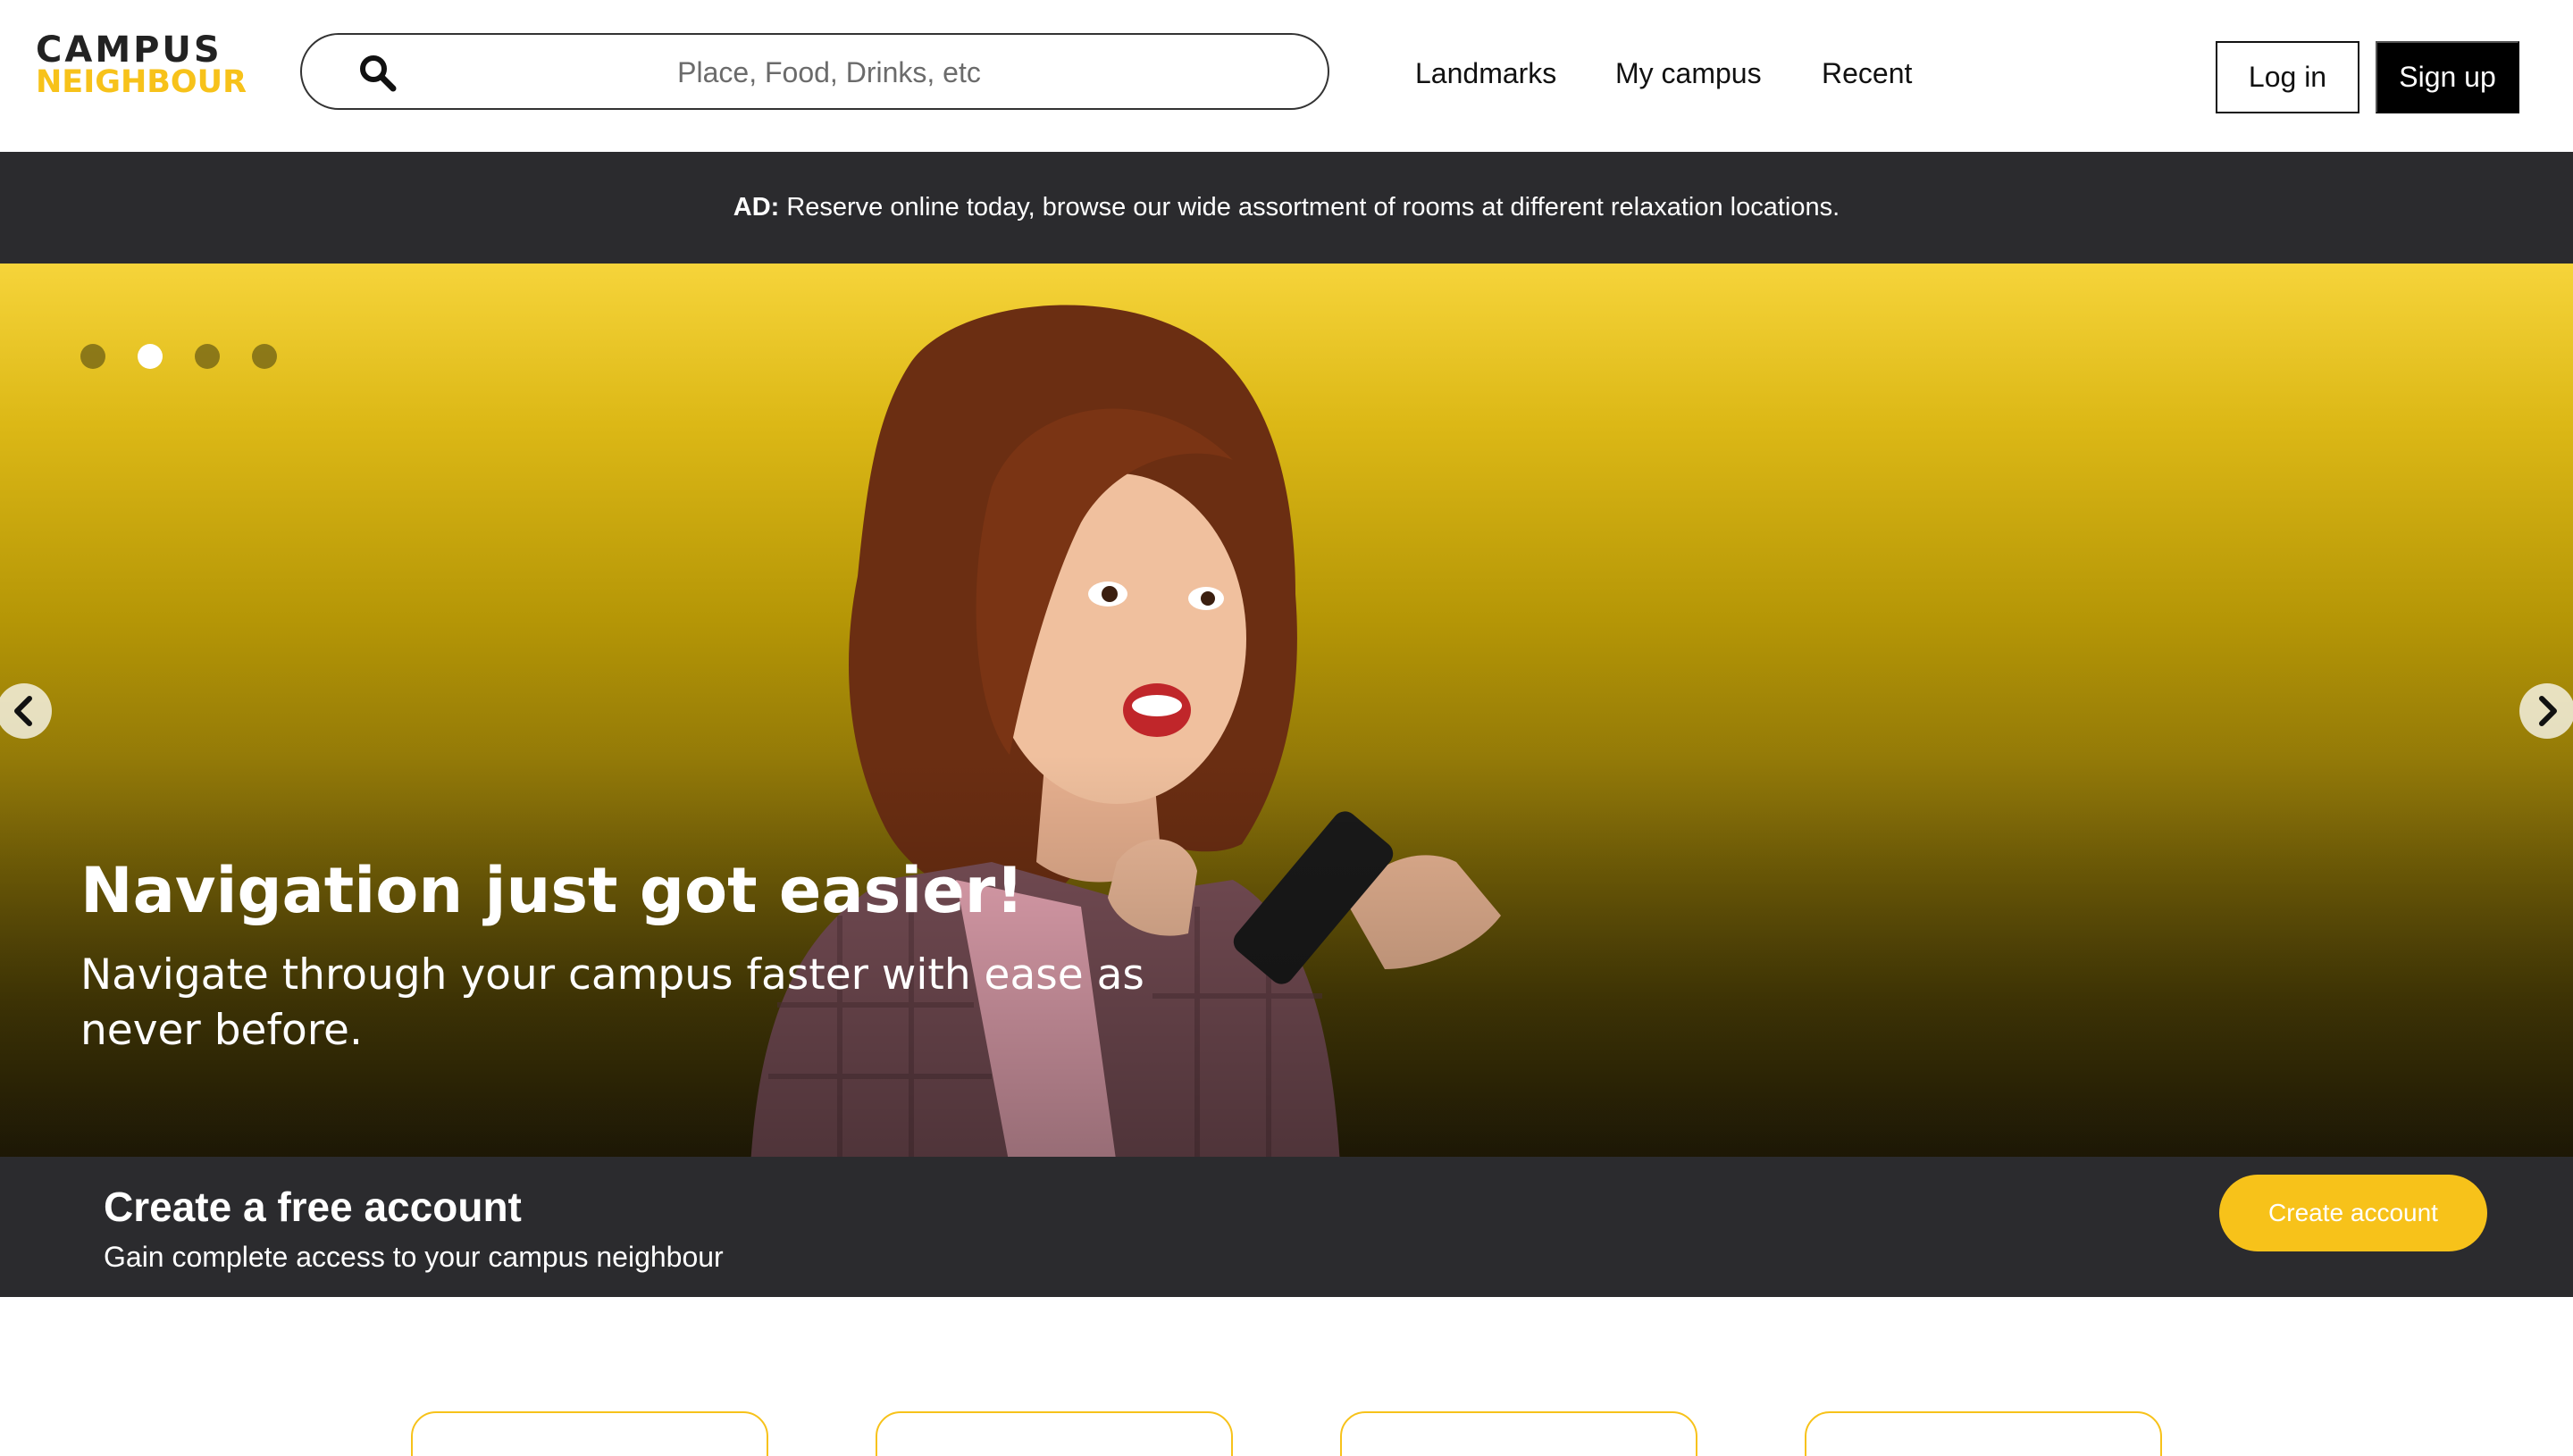 This screenshot has height=1456, width=2573. Describe the element at coordinates (829, 72) in the screenshot. I see `search-input` at that location.